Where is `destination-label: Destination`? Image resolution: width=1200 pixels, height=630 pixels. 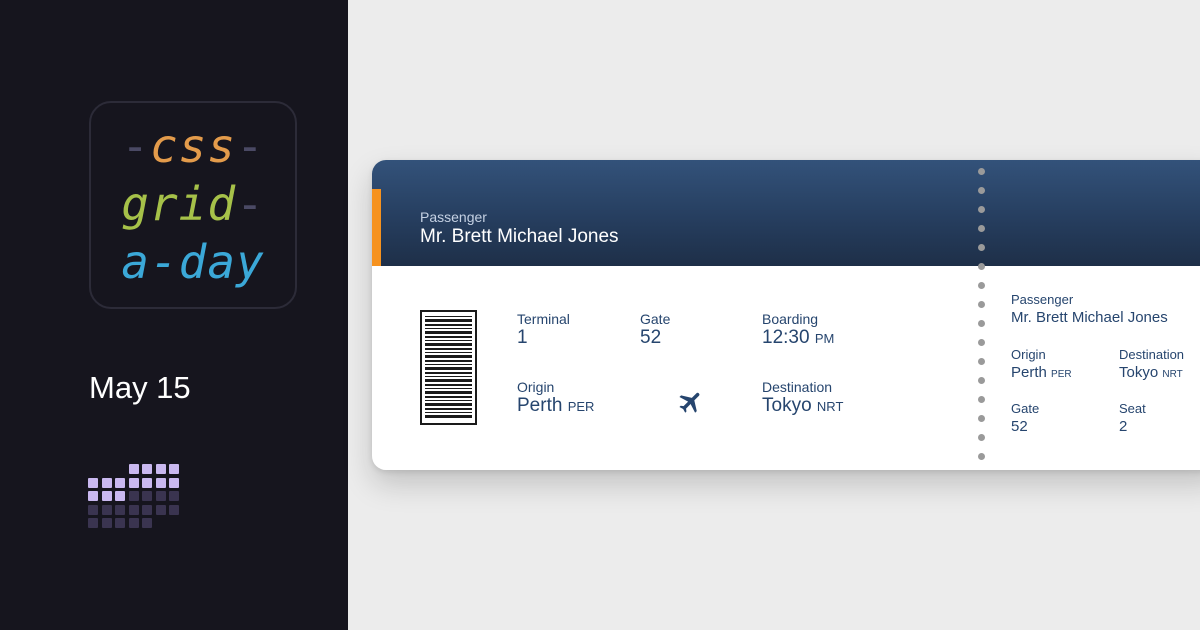 destination-label: Destination is located at coordinates (797, 387).